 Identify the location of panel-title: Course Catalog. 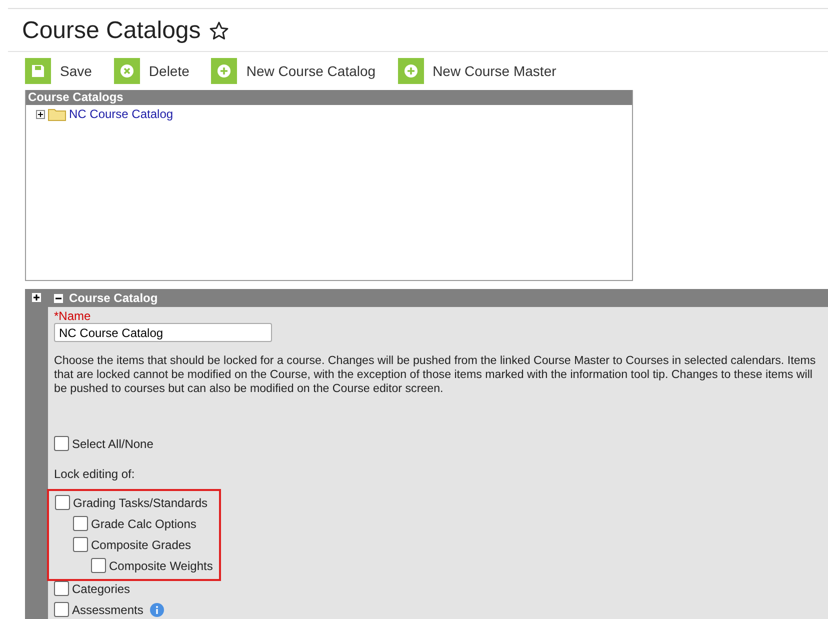
(113, 298).